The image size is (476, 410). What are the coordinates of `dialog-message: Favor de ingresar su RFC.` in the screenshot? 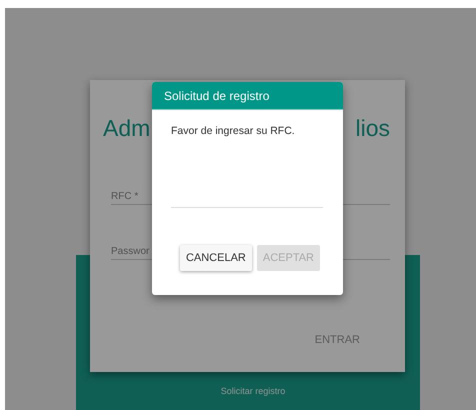 It's located at (233, 131).